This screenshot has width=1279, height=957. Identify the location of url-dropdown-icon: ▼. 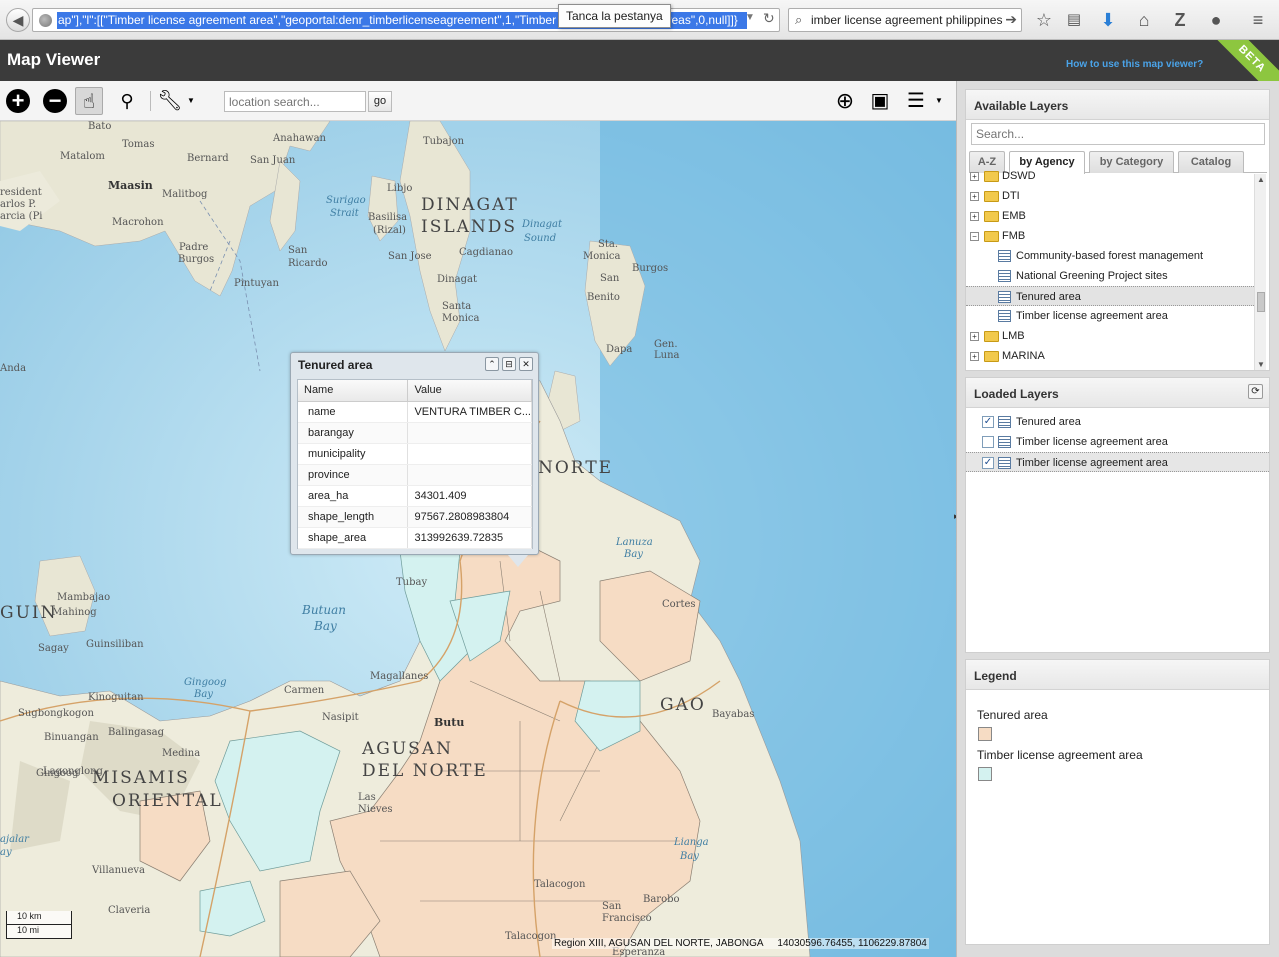
(750, 17).